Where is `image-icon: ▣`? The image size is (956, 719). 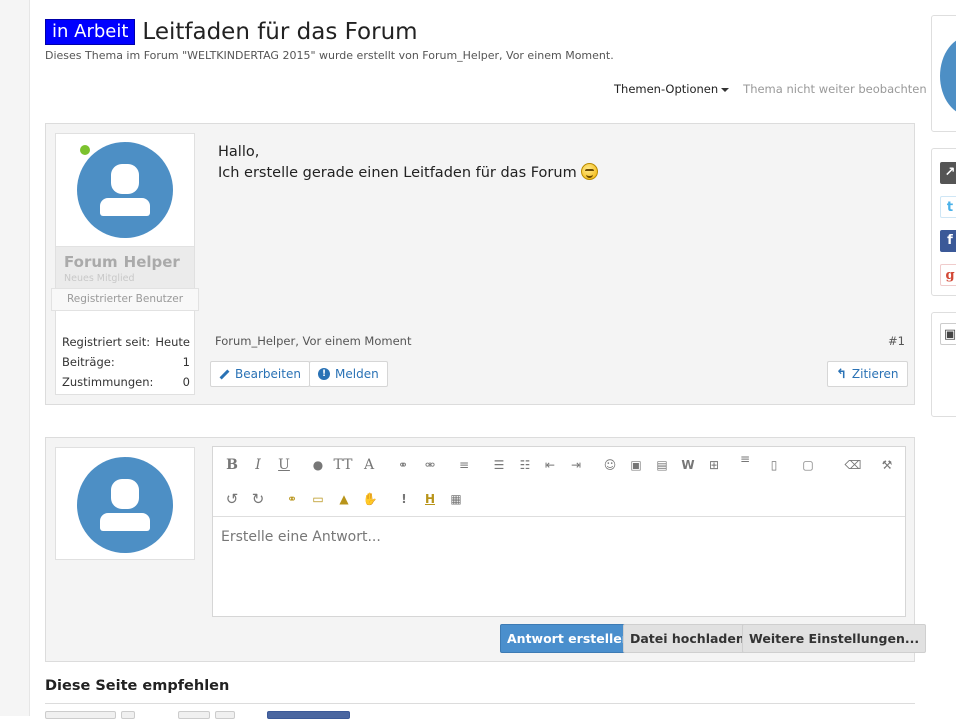
image-icon: ▣ is located at coordinates (636, 465).